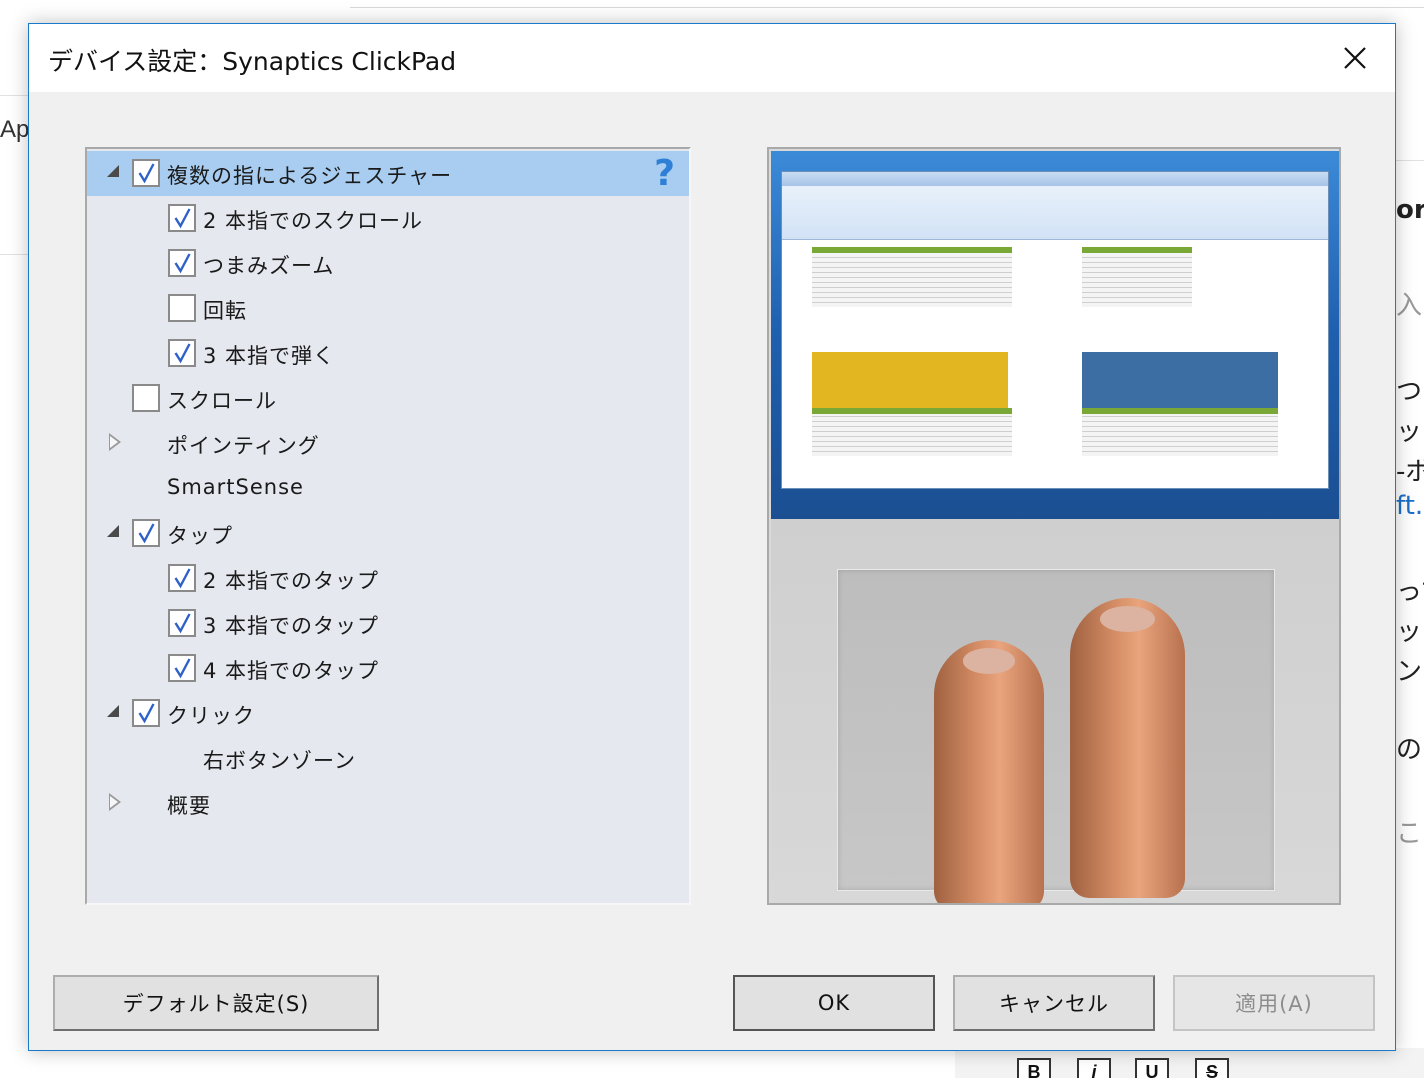 This screenshot has height=1078, width=1424. What do you see at coordinates (1410, 592) in the screenshot?
I see `background-text: って` at bounding box center [1410, 592].